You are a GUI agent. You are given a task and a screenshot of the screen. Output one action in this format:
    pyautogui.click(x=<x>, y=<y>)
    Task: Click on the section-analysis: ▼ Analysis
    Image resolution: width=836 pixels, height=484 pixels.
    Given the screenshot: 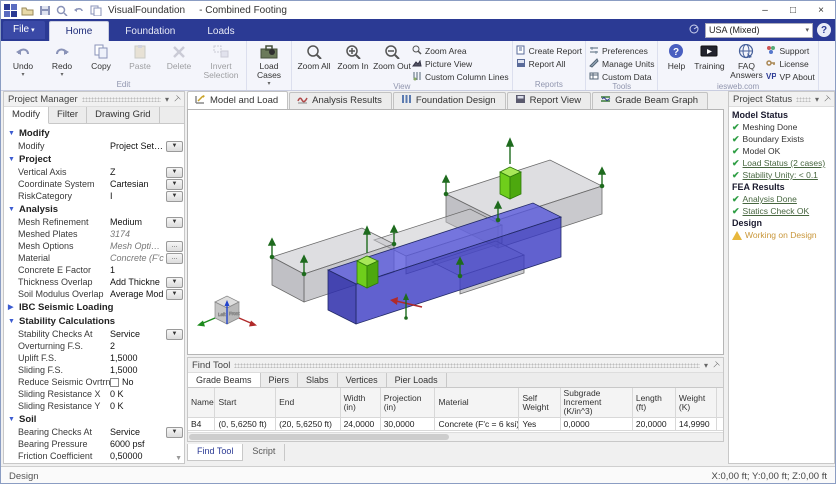 What is the action you would take?
    pyautogui.click(x=94, y=209)
    